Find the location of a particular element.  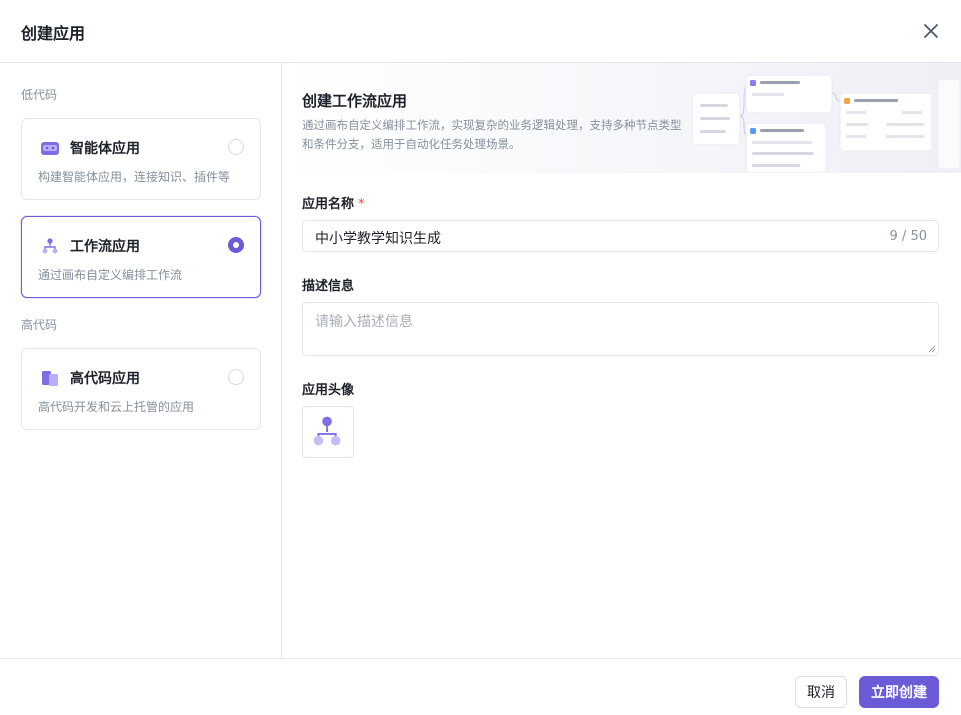

app-name-label: 应用名称 * is located at coordinates (333, 204).